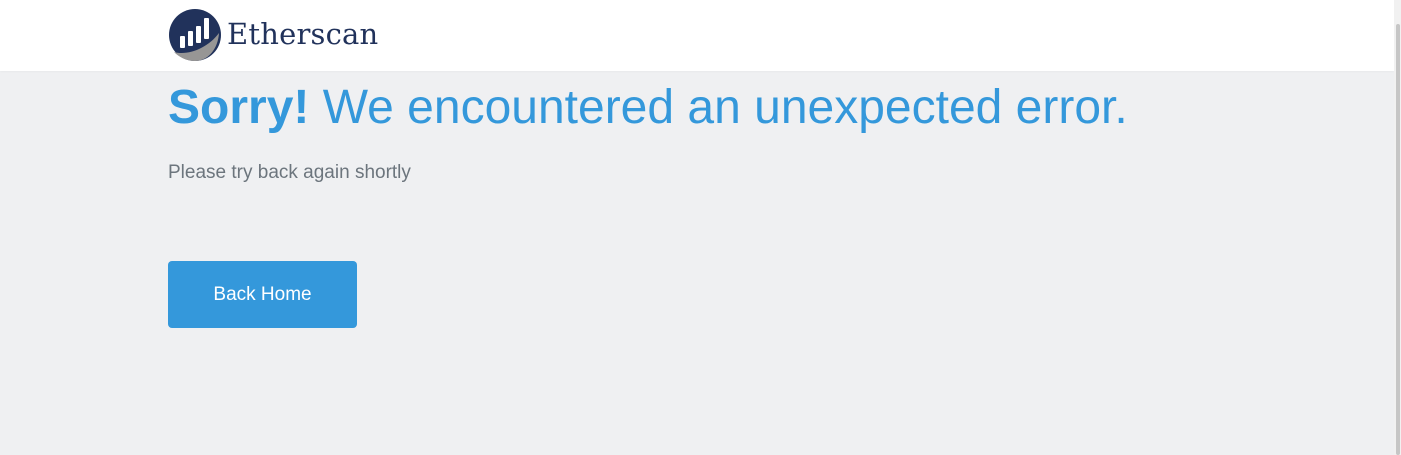  I want to click on brand-name: Etherscan, so click(303, 33).